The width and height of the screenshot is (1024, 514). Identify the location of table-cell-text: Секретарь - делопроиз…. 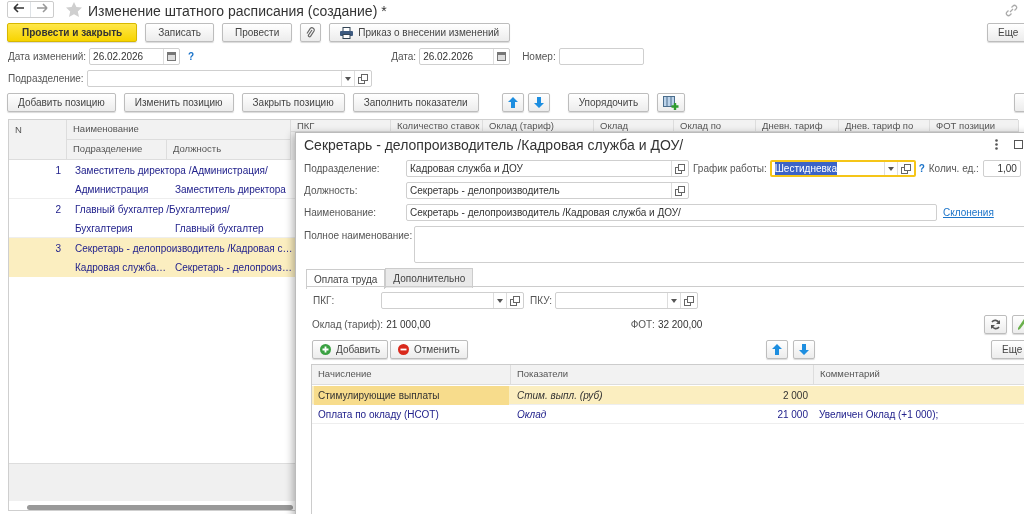
(233, 267).